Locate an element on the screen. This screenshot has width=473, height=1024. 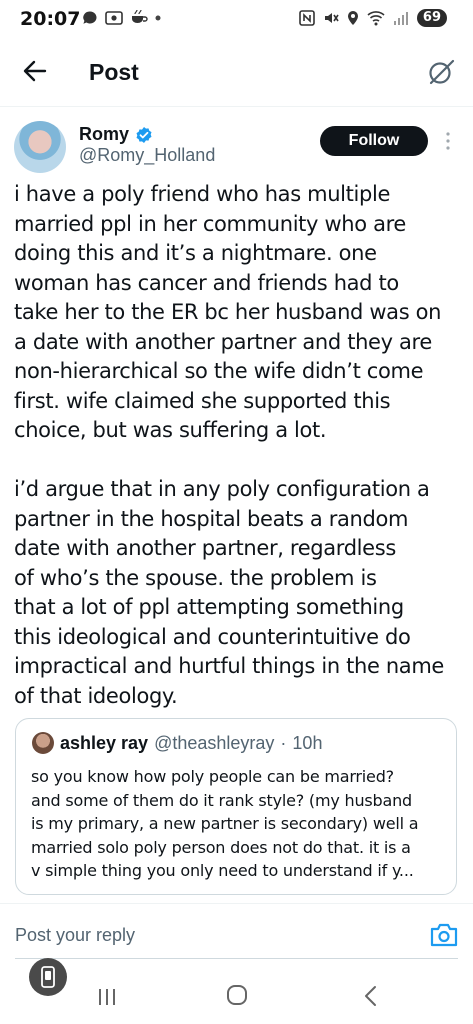
wifi-icon is located at coordinates (376, 18).